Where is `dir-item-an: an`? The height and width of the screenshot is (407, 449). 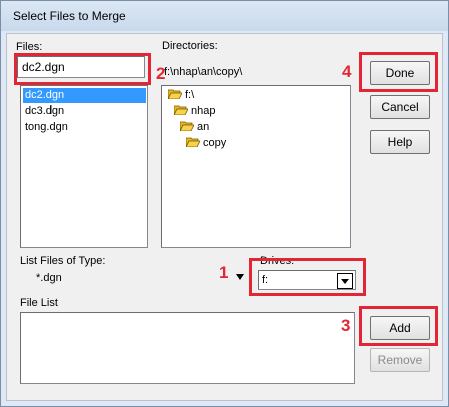 dir-item-an: an is located at coordinates (194, 127).